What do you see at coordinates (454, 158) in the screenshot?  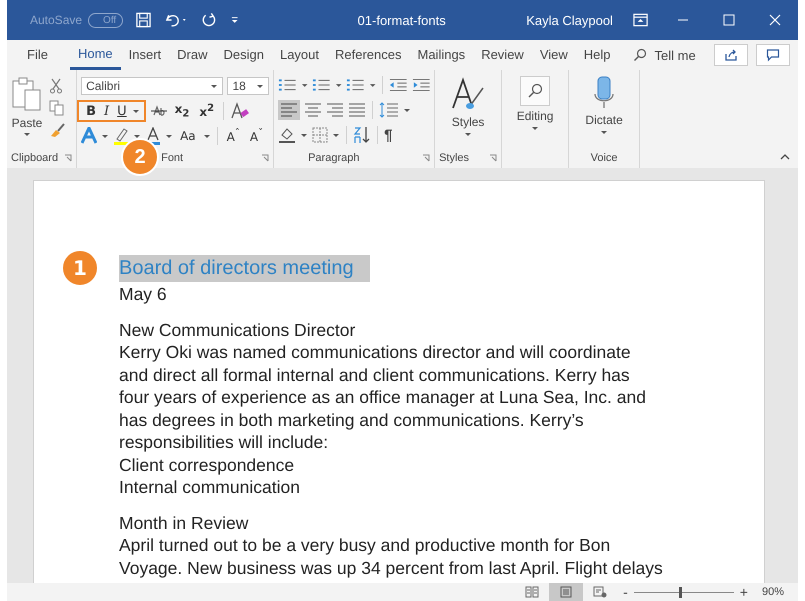 I see `group-label: Styles` at bounding box center [454, 158].